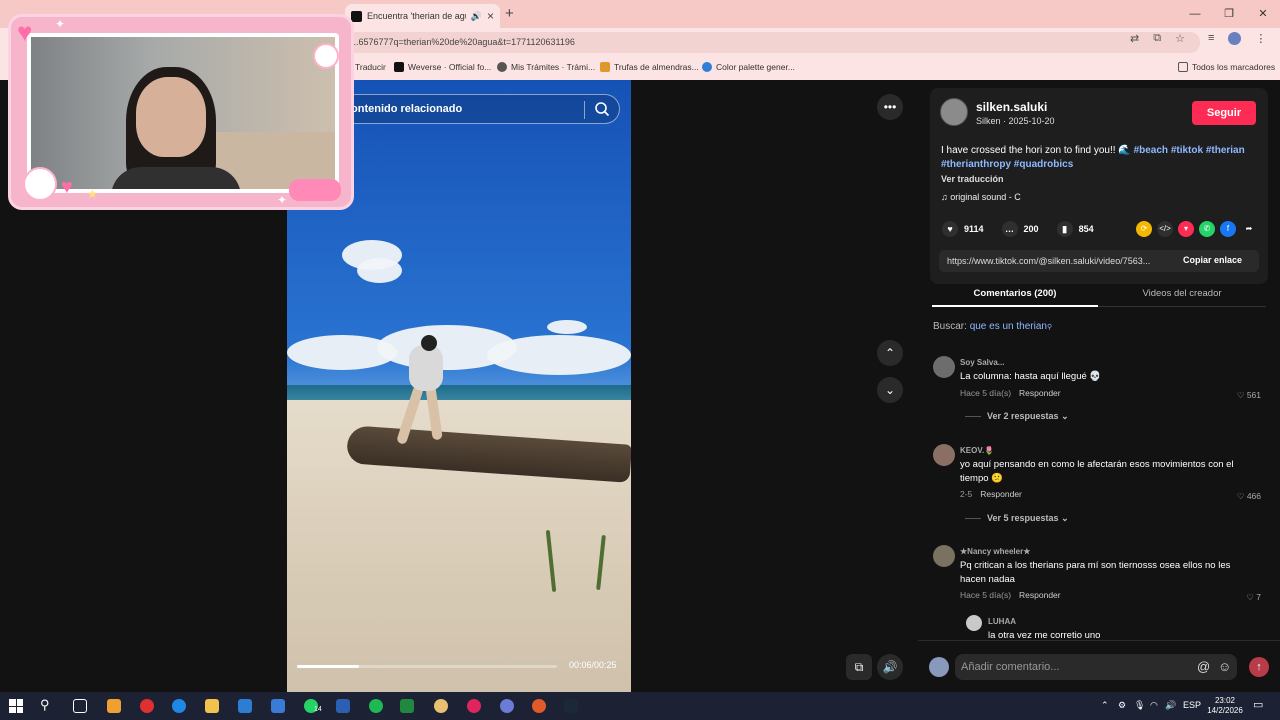  I want to click on new-tab-button: +, so click(509, 13).